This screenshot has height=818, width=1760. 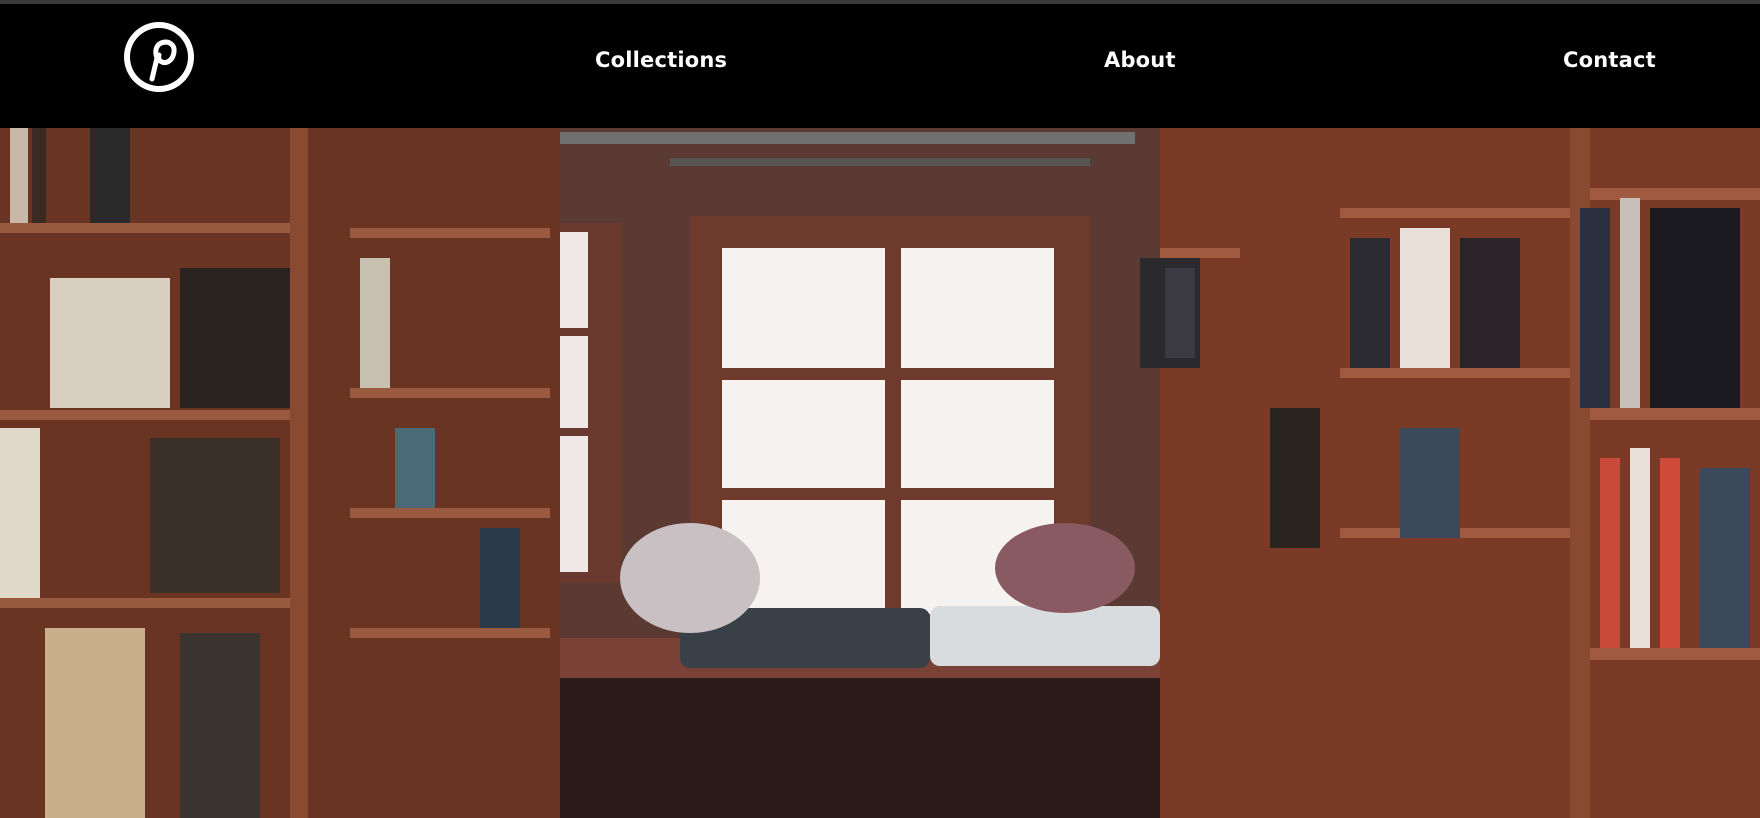 What do you see at coordinates (1609, 60) in the screenshot?
I see `nav-contact-link: Contact` at bounding box center [1609, 60].